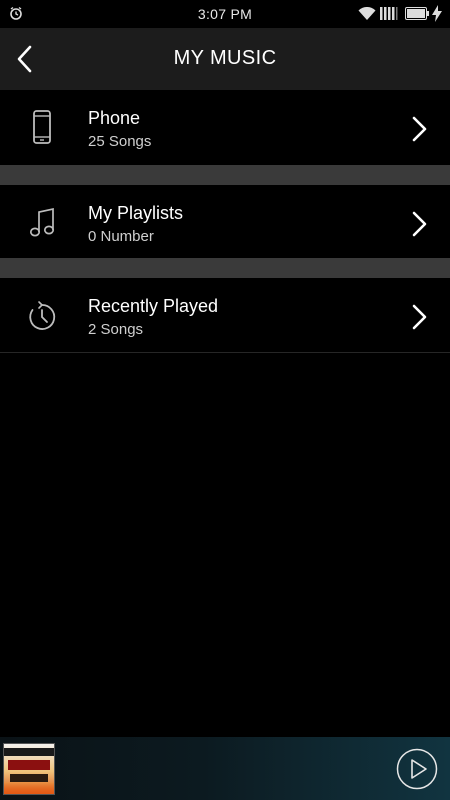 The width and height of the screenshot is (450, 800). I want to click on page-title: MY MUSIC, so click(225, 58).